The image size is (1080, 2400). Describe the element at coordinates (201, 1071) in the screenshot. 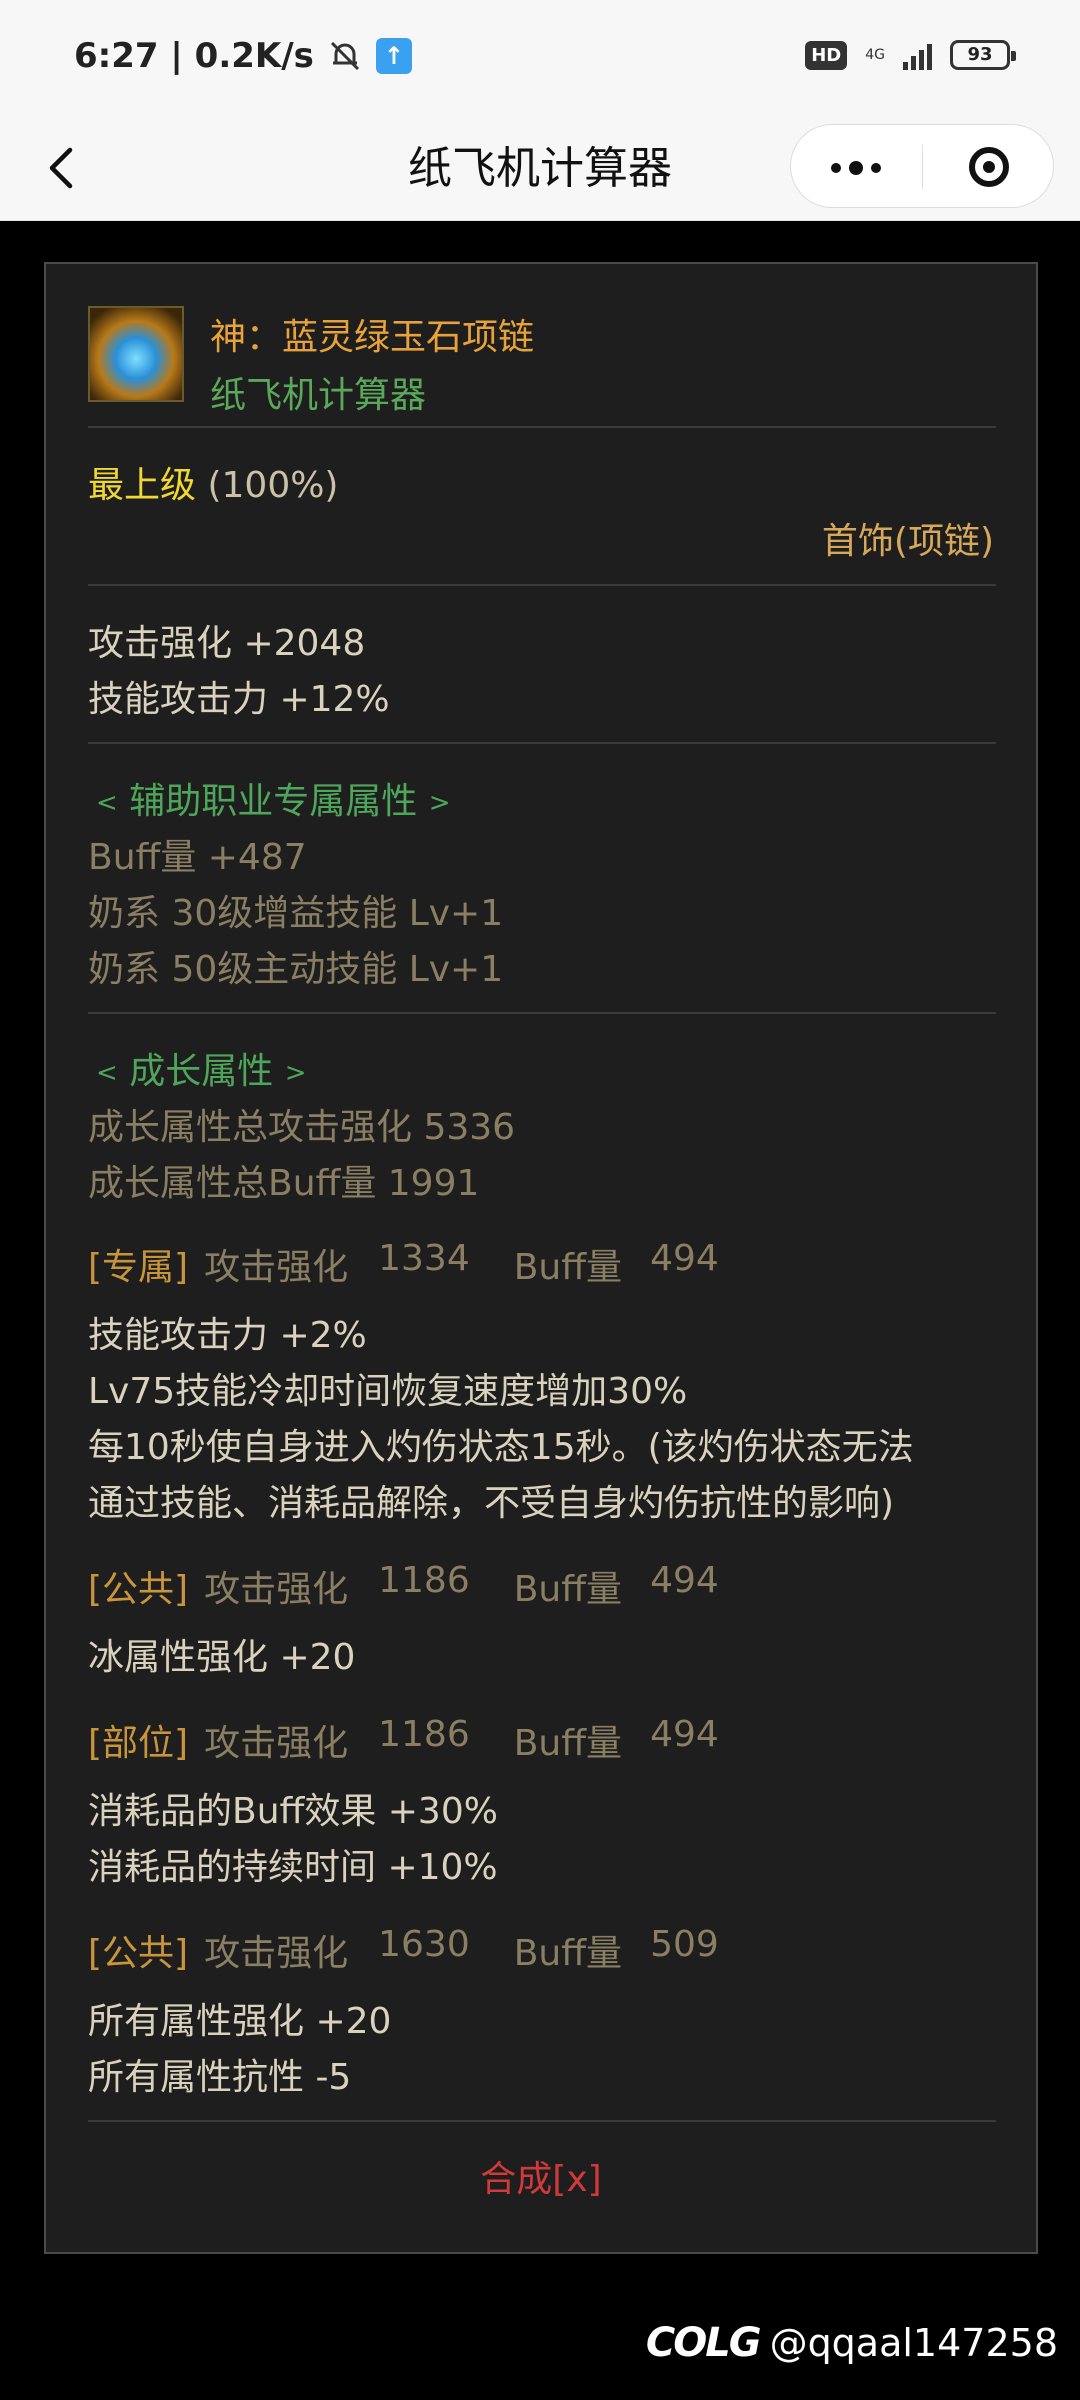

I see `growth-header-label: 成长属性` at that location.